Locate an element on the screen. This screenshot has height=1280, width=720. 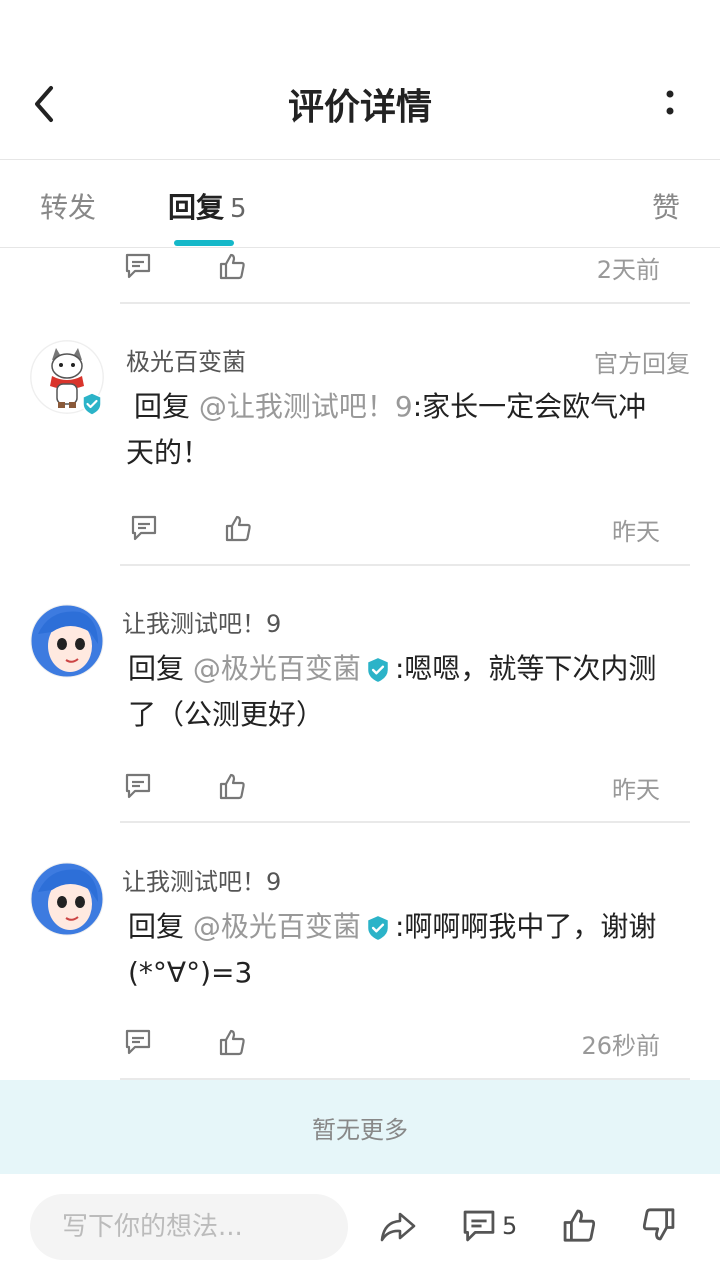
reply-content: 回复 @极光百变菌:啊啊啊我中了，谢谢(*°∀°)=3 is located at coordinates (404, 950).